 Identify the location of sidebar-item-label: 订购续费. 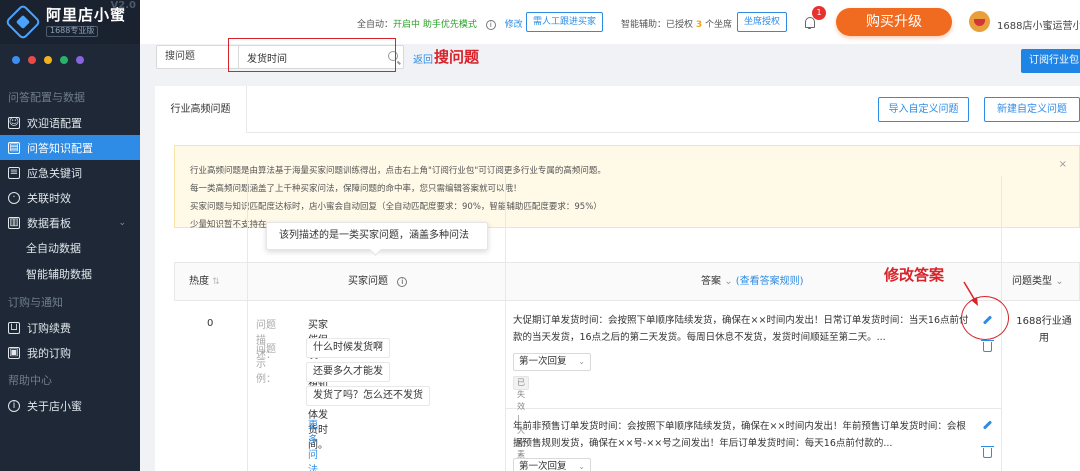
(49, 328).